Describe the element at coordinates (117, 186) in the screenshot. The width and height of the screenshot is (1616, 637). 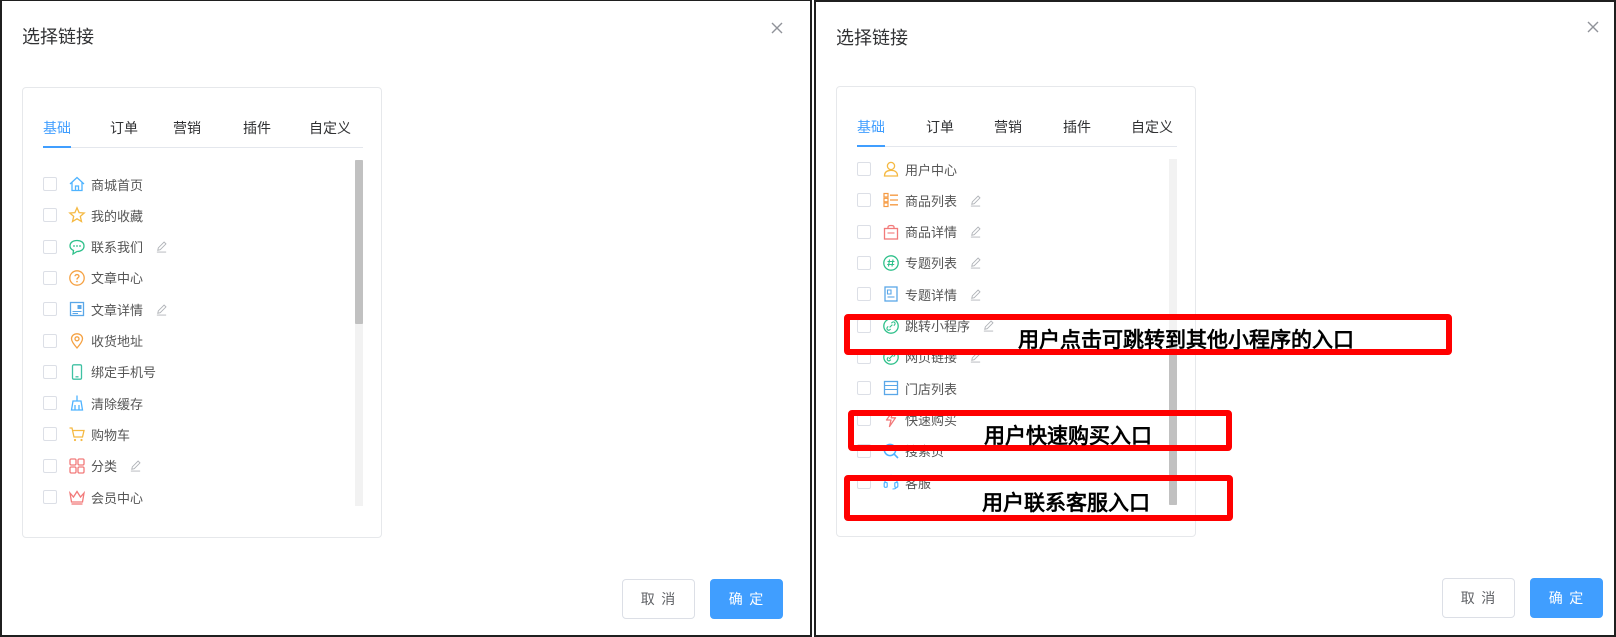
I see `item-label: 商城首页` at that location.